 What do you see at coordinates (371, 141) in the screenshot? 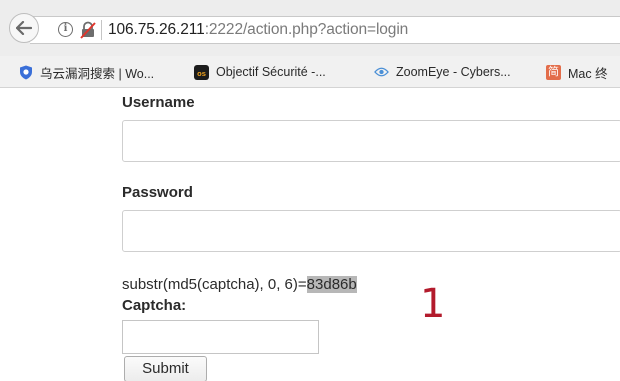
I see `username-input` at bounding box center [371, 141].